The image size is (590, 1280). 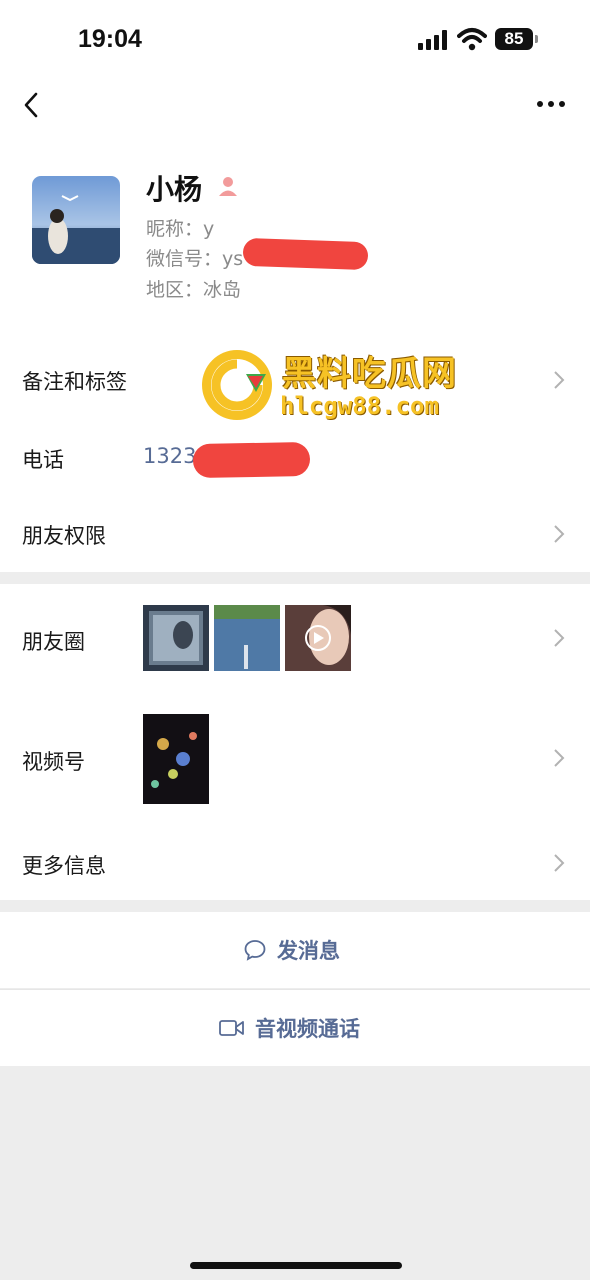 I want to click on channels-label: 视频号, so click(x=53, y=762).